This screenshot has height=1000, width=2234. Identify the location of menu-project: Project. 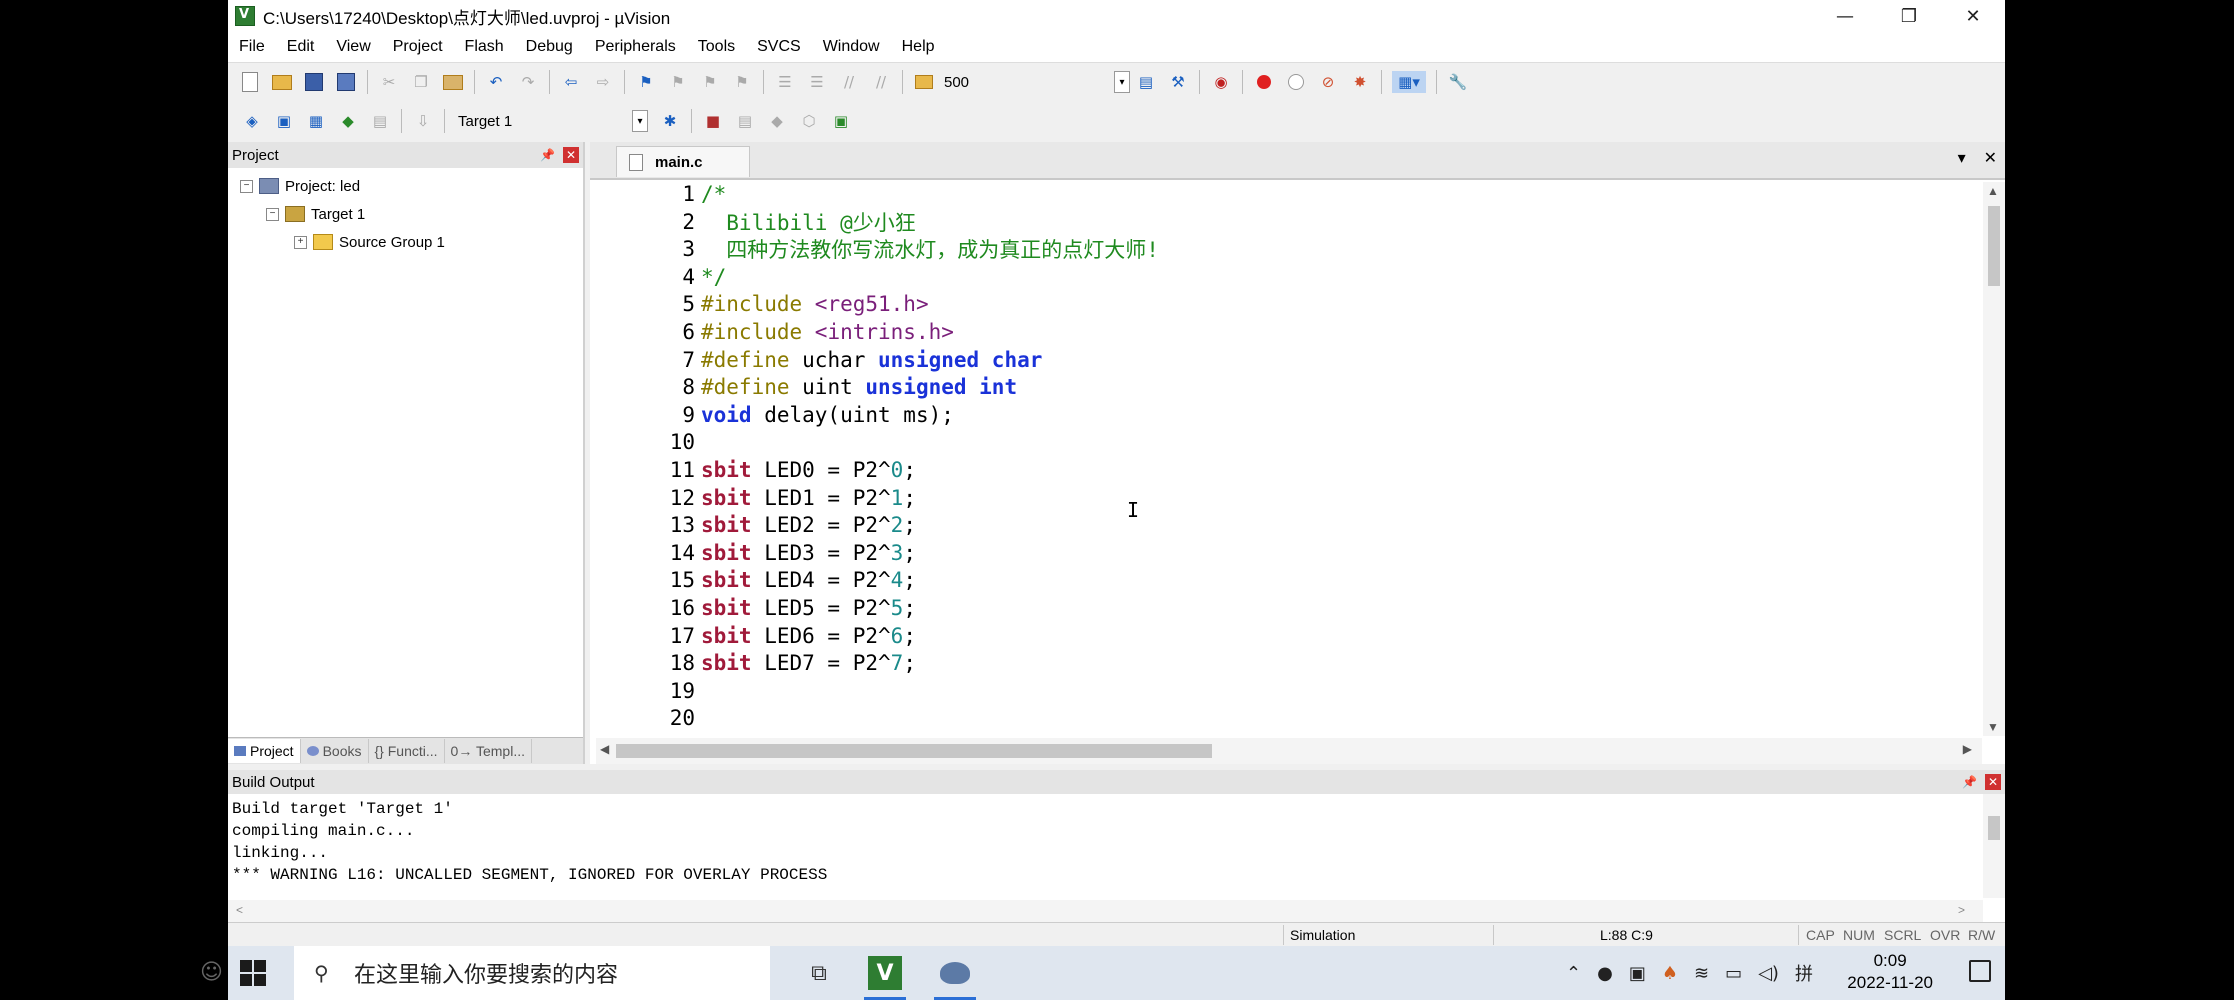
(418, 47).